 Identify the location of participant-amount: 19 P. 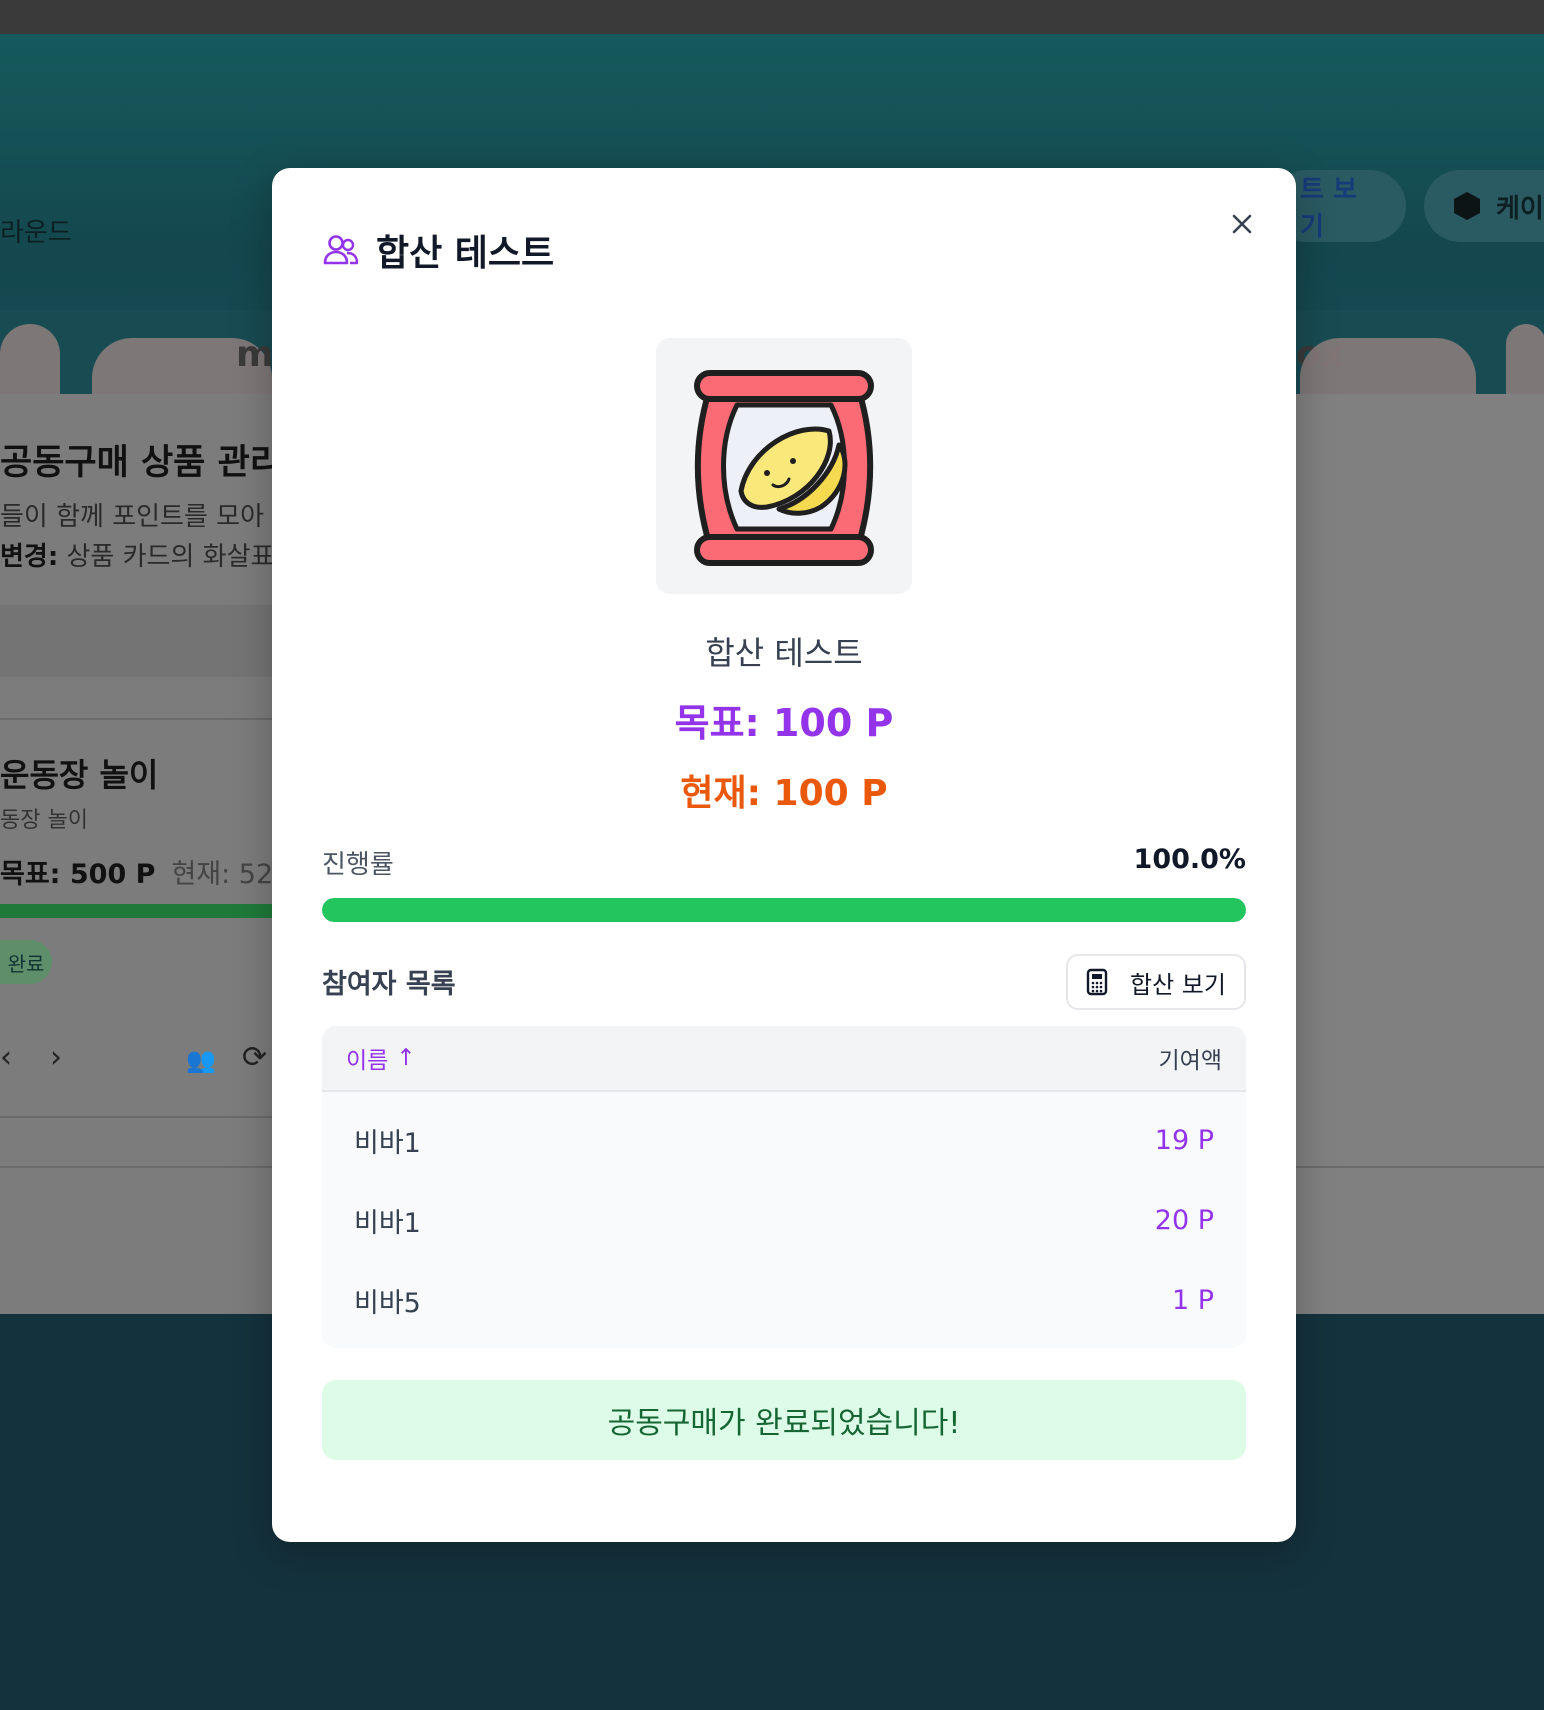
(1184, 1140).